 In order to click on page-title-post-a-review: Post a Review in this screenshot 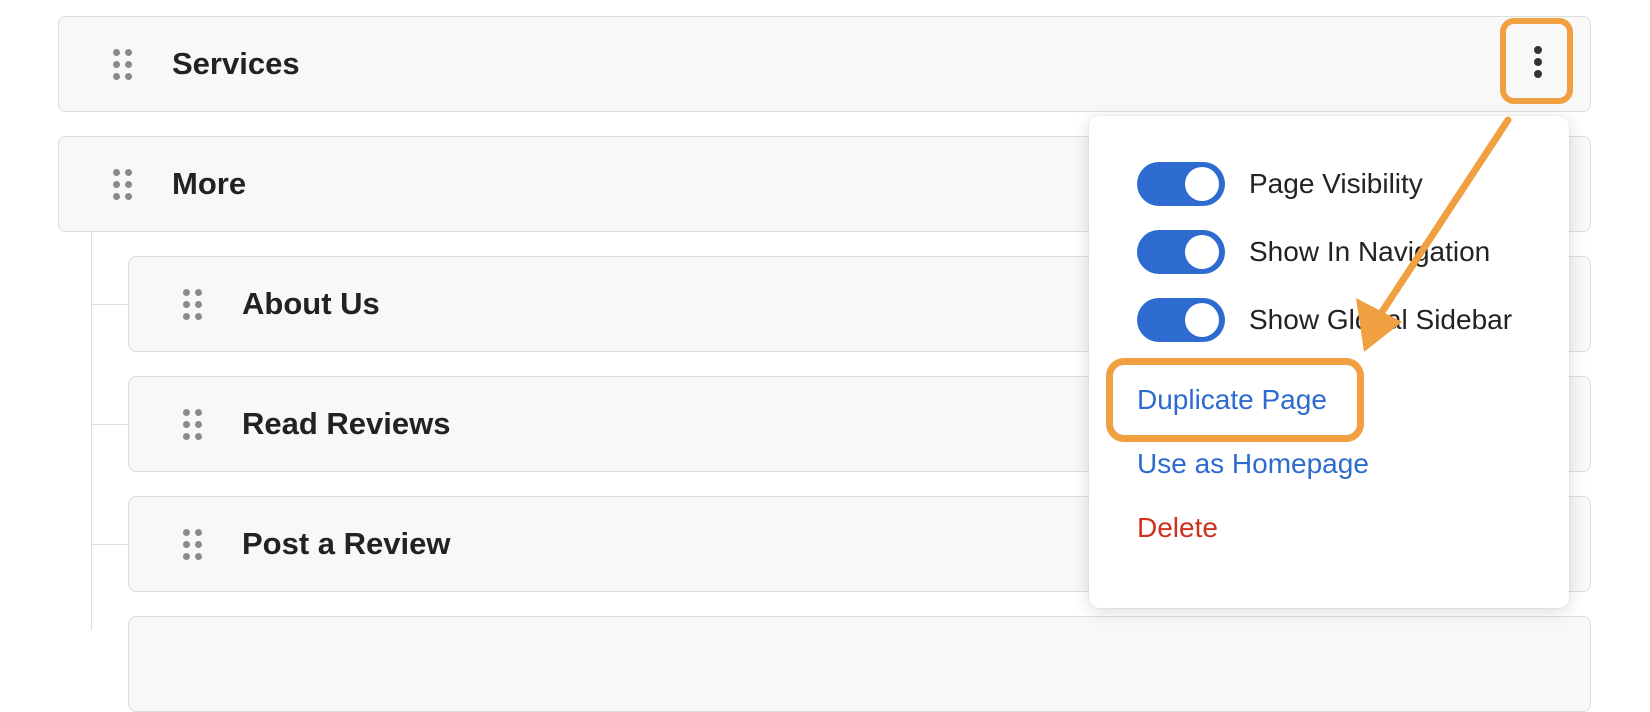, I will do `click(346, 543)`.